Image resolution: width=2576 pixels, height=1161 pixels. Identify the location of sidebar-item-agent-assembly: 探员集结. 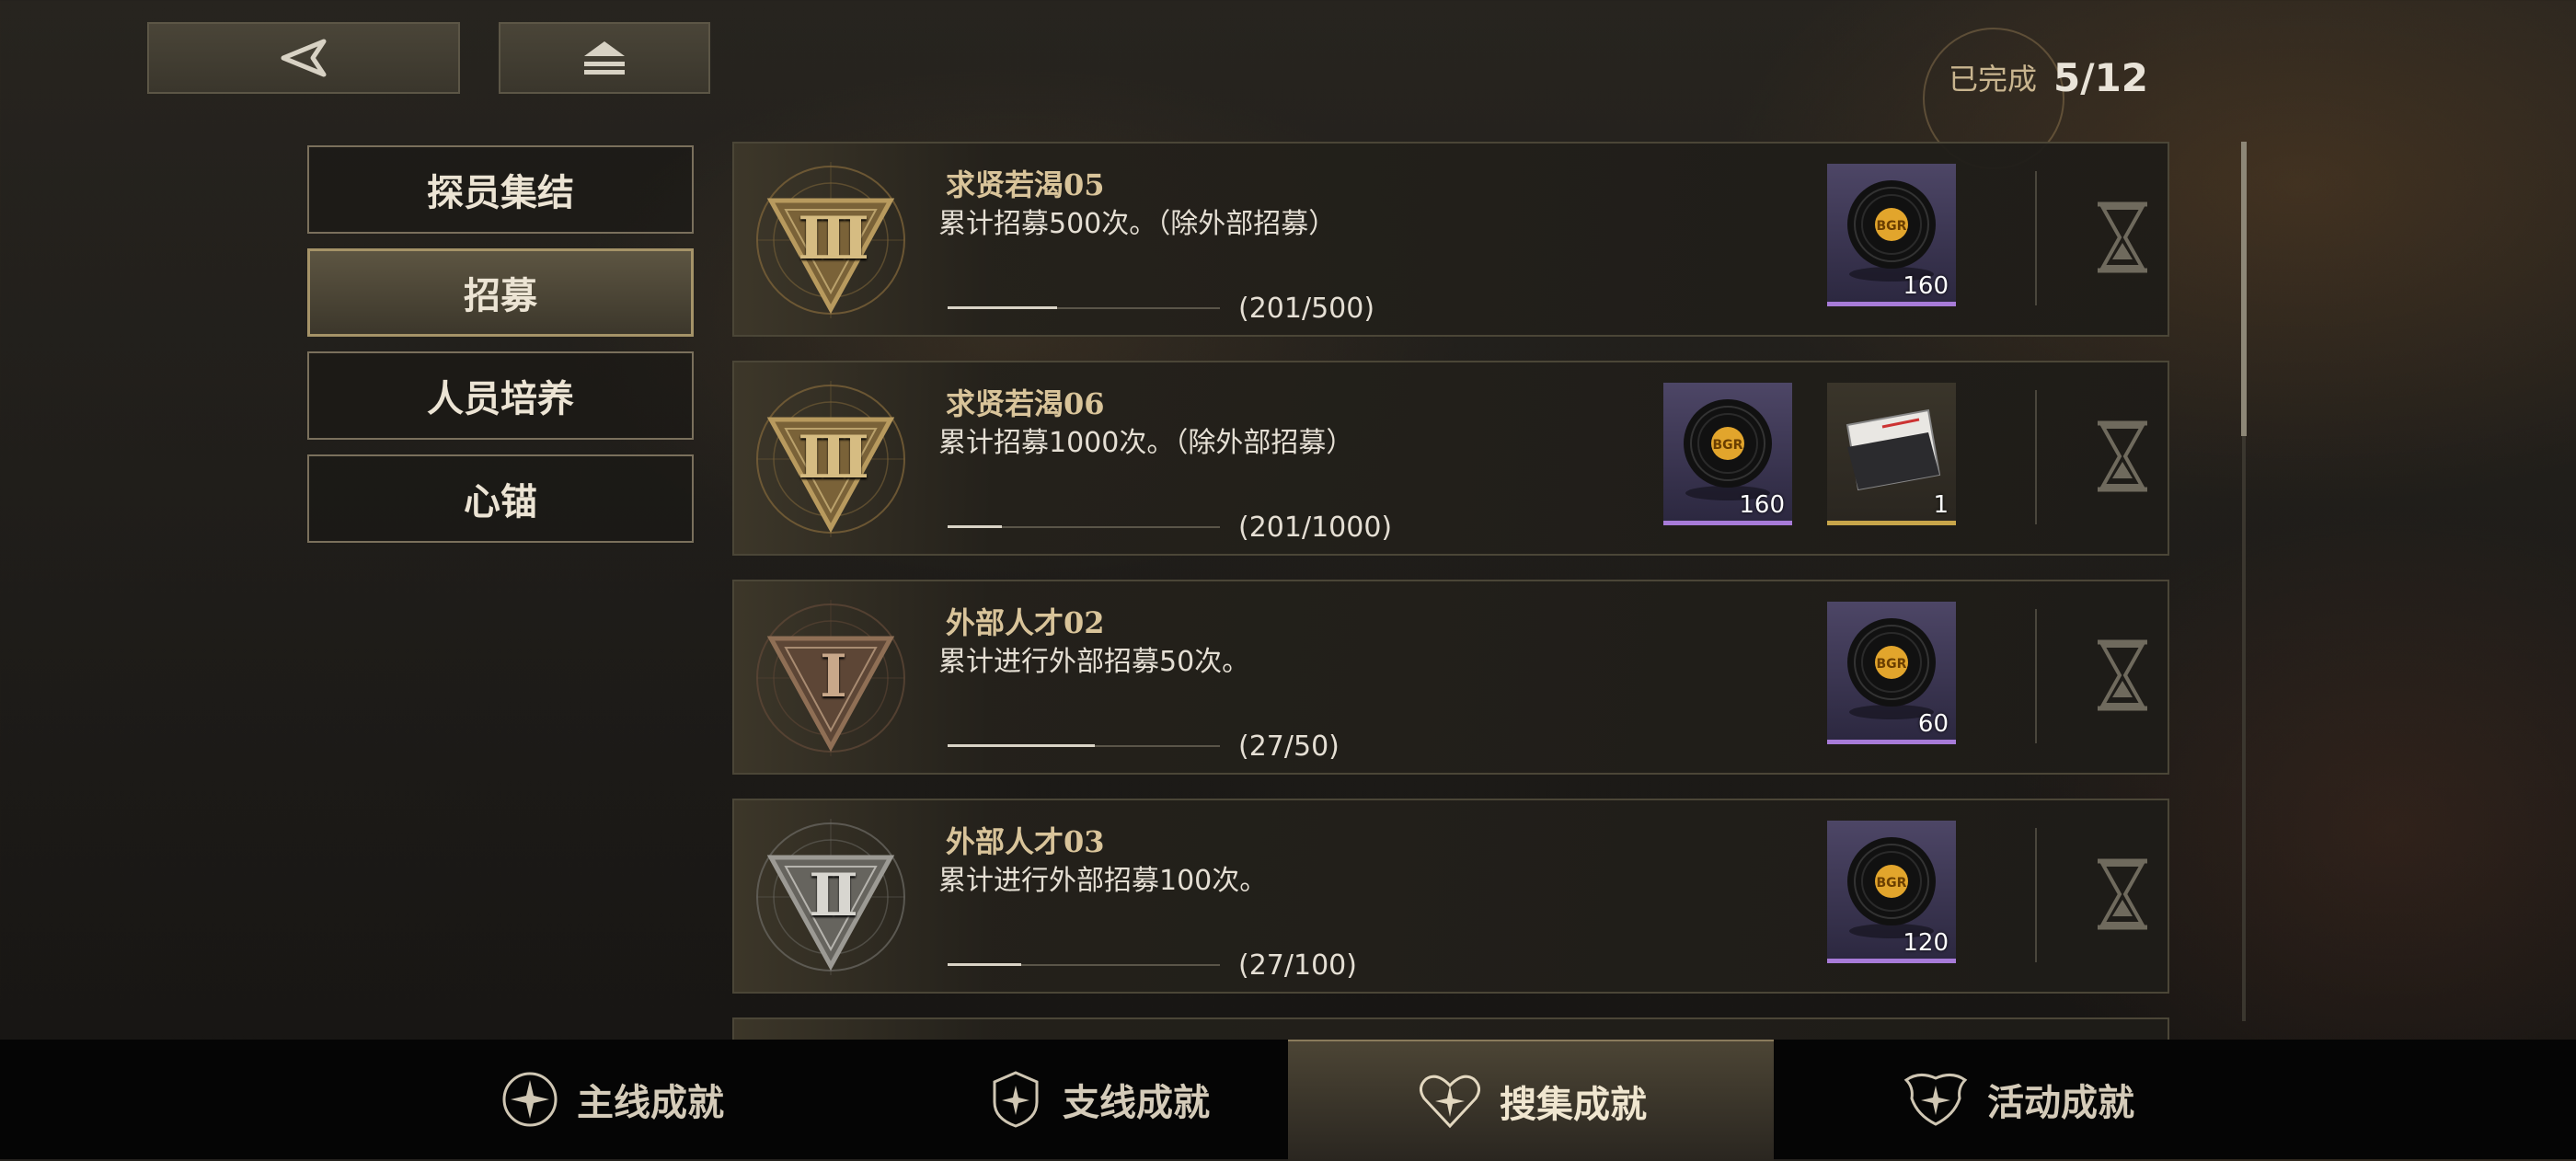
(500, 190).